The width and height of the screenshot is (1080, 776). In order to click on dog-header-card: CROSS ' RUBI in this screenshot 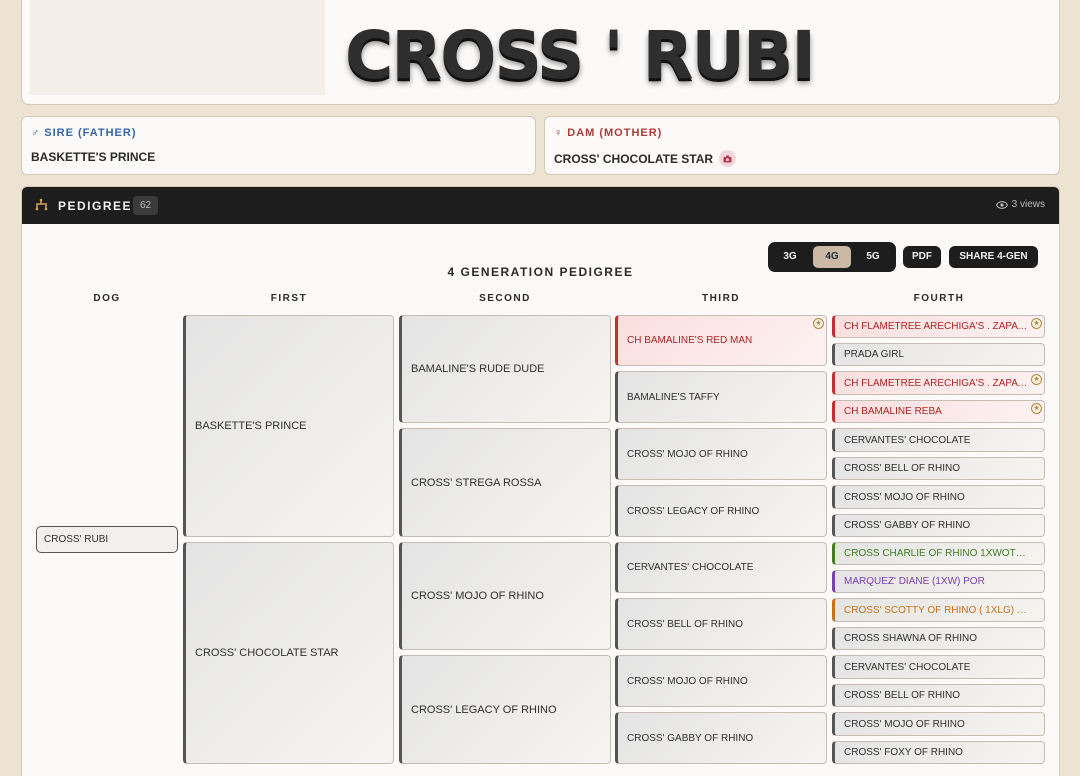, I will do `click(540, 52)`.